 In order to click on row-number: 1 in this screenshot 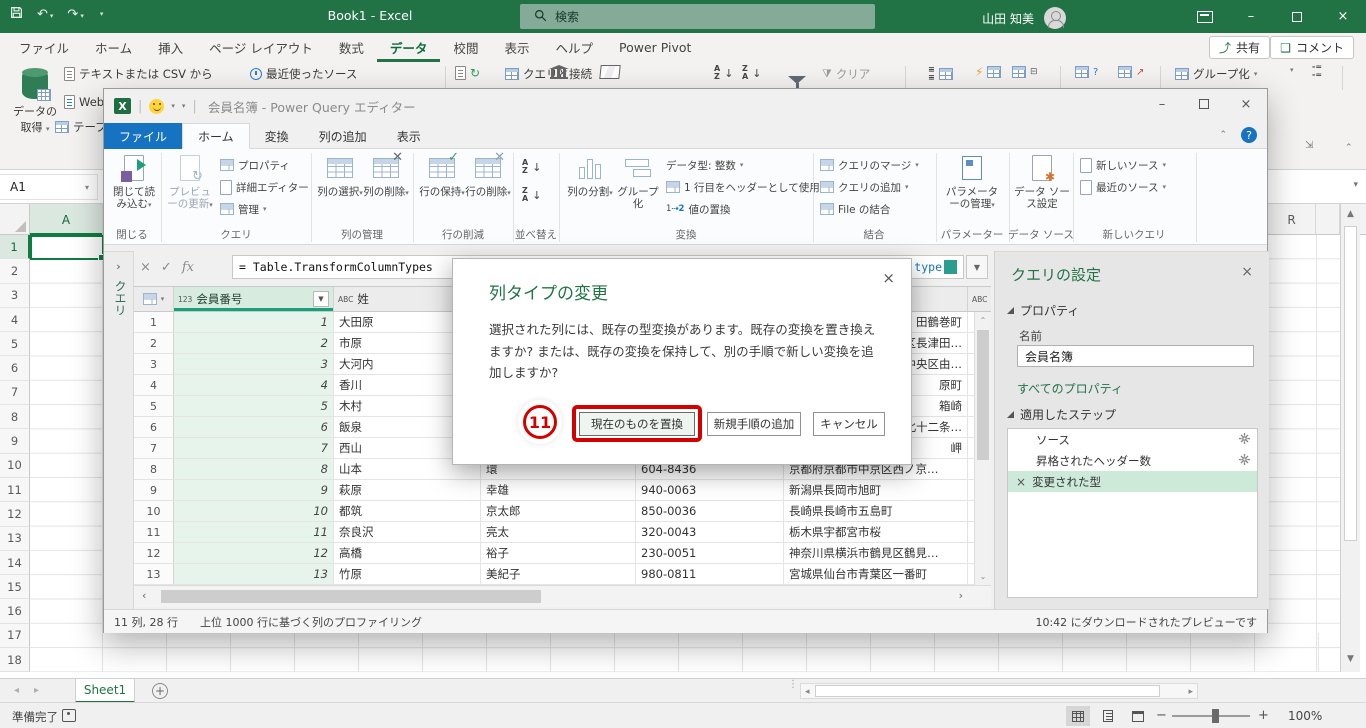, I will do `click(154, 322)`.